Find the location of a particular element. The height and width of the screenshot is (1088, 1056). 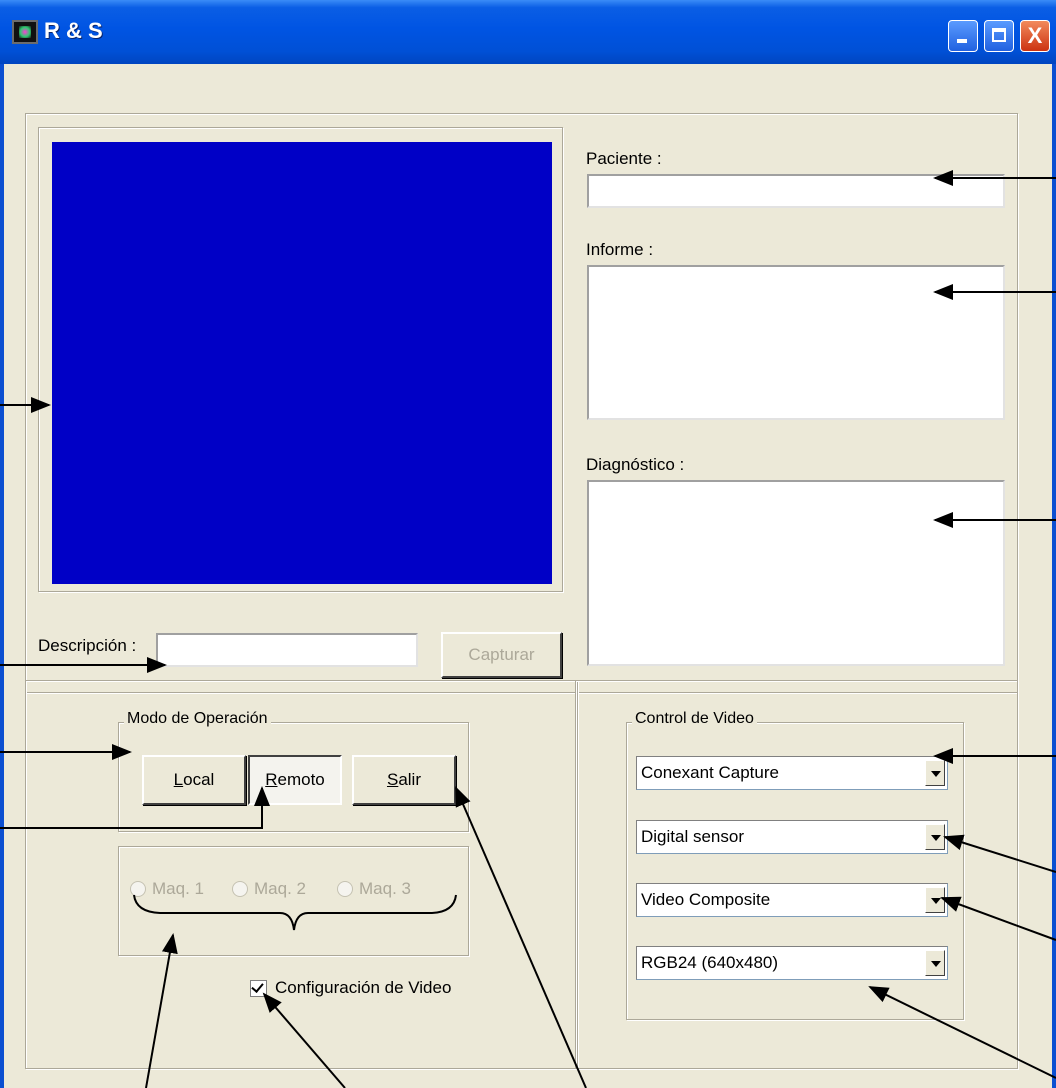

modo-operacion-title: Modo de Operación is located at coordinates (197, 719).